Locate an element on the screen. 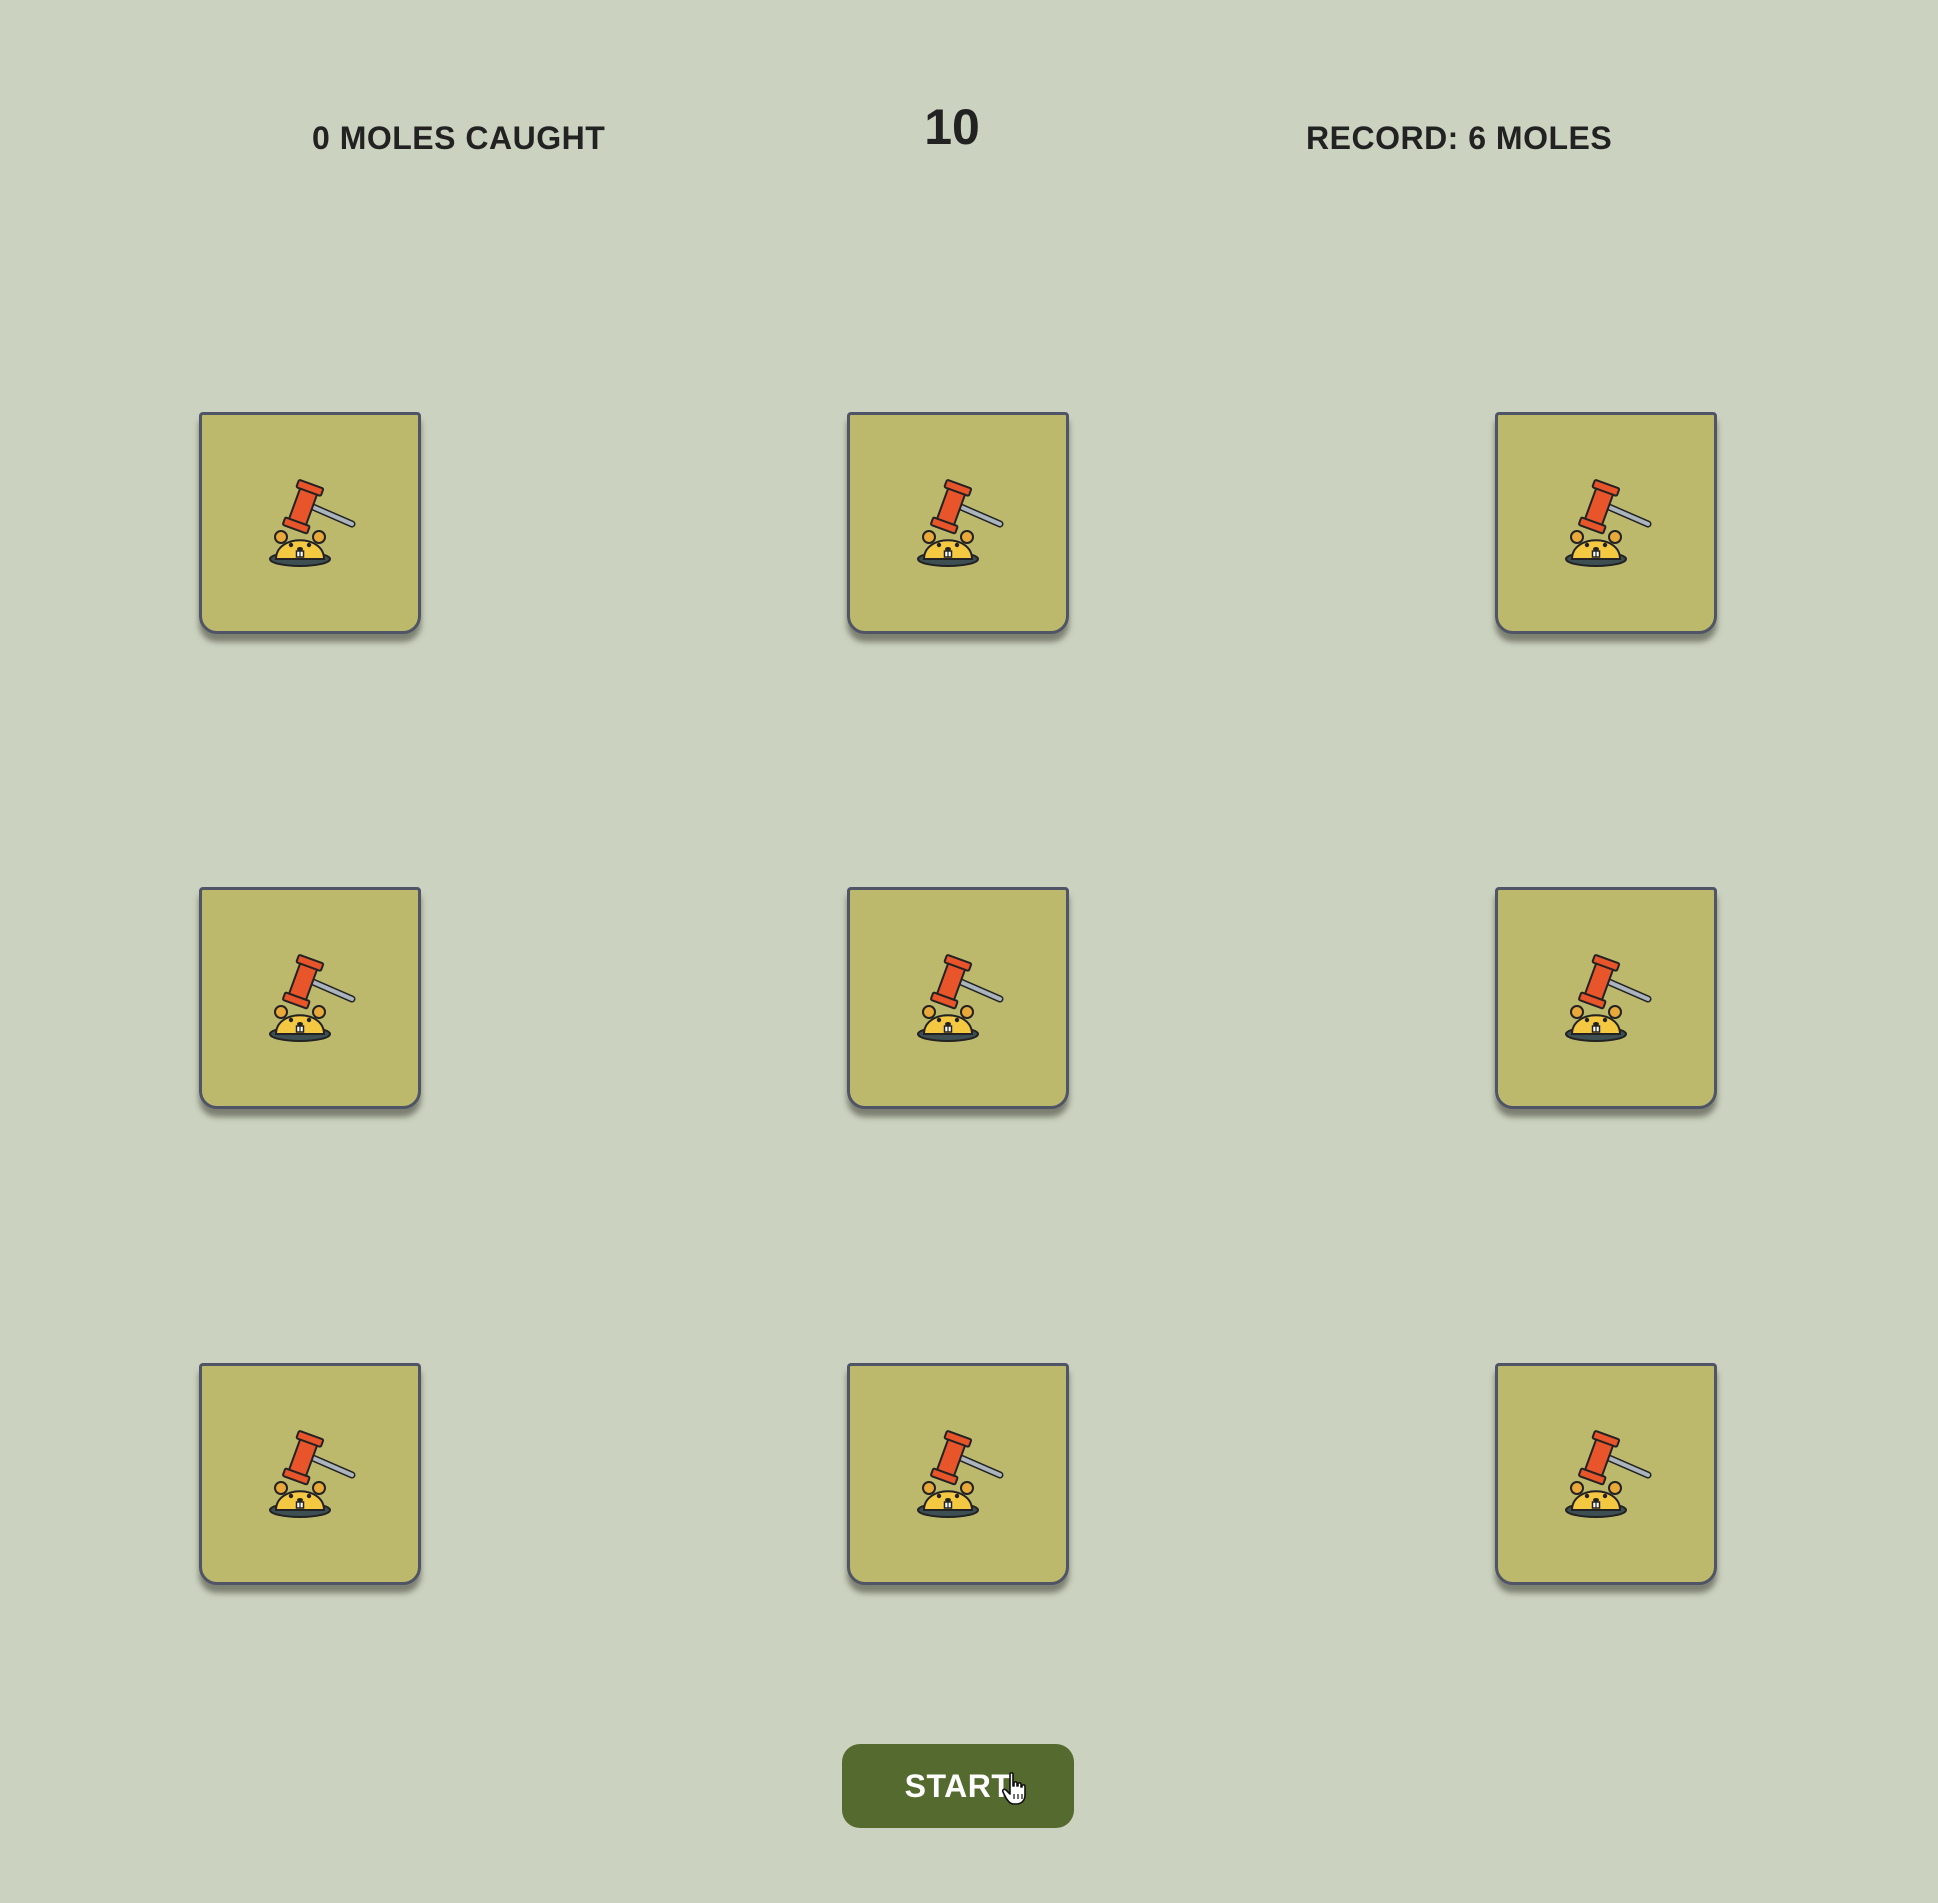 Image resolution: width=1938 pixels, height=1903 pixels. score-display: 0 MOLES CAUGHT is located at coordinates (459, 138).